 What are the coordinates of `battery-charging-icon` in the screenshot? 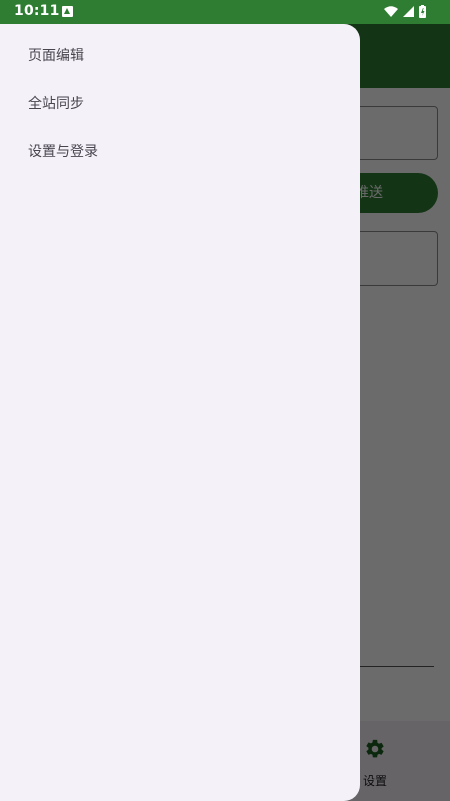 It's located at (422, 11).